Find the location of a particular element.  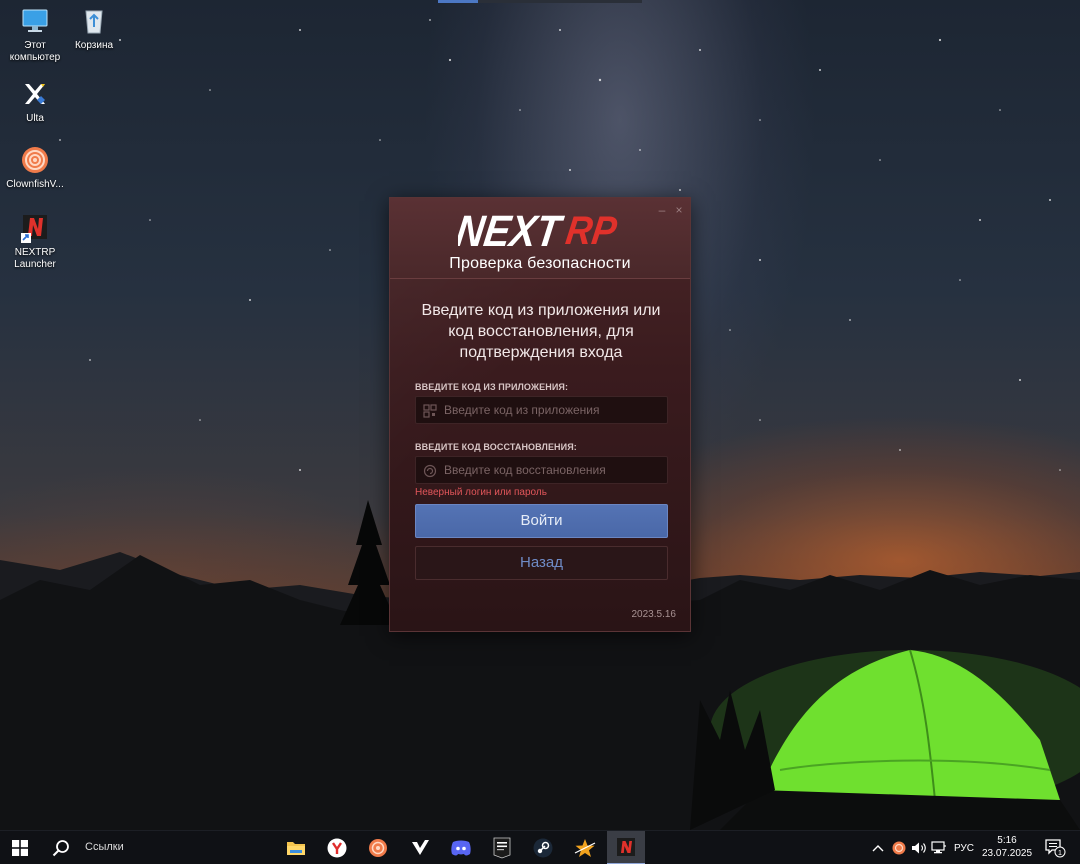

taskbar-app-epic-games is located at coordinates (502, 847).